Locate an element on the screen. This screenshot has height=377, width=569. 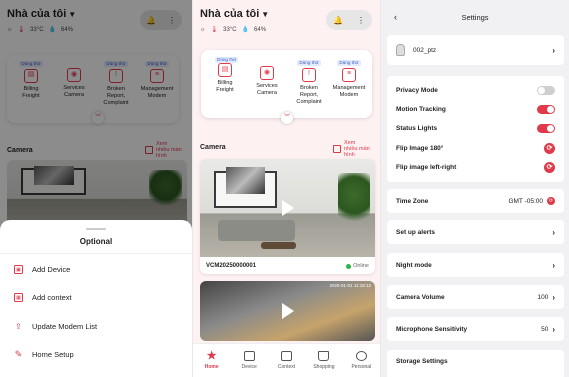
night-mode-group: Night mode › is located at coordinates (475, 265).